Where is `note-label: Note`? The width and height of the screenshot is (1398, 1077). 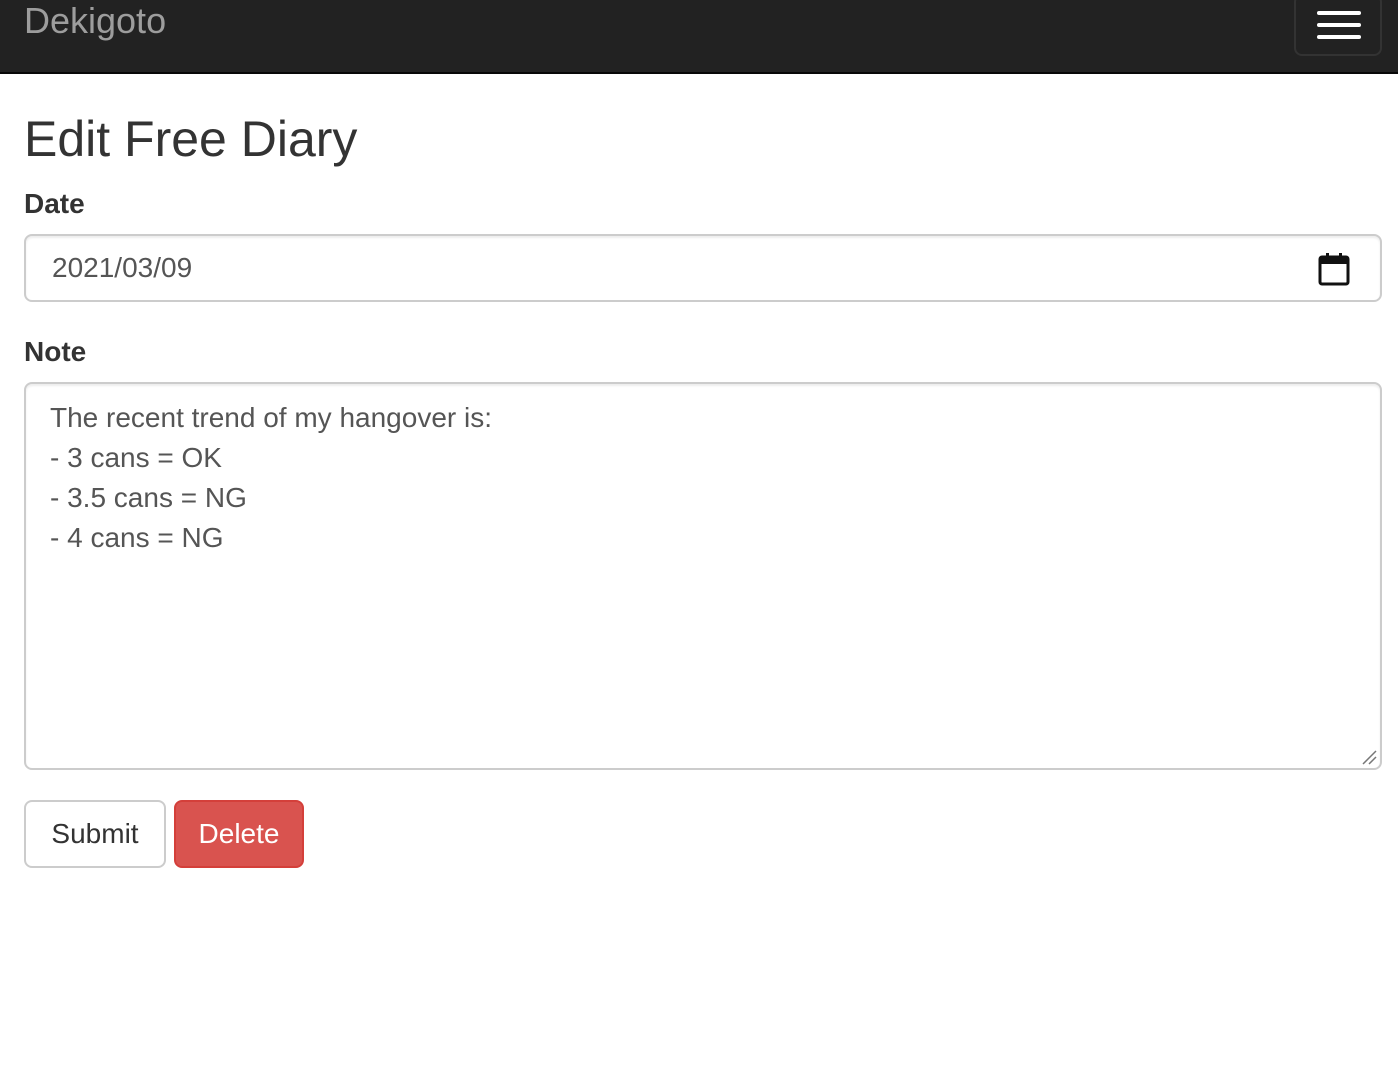 note-label: Note is located at coordinates (55, 351).